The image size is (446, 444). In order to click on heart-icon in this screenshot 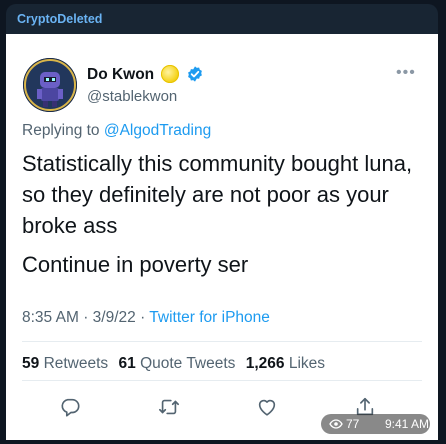, I will do `click(267, 407)`.